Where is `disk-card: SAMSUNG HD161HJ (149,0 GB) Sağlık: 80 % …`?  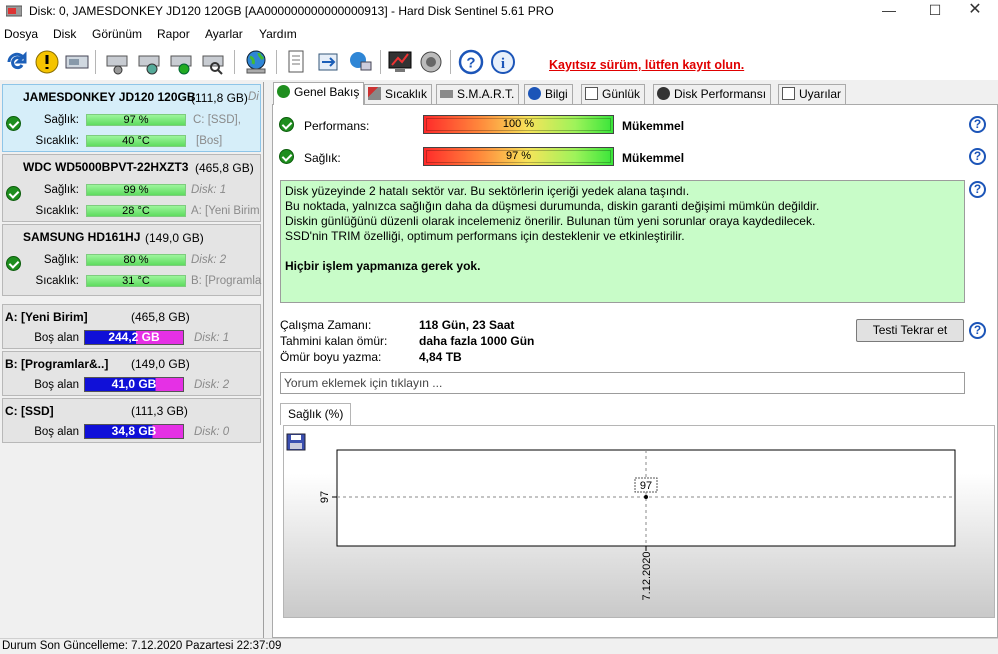
disk-card: SAMSUNG HD161HJ (149,0 GB) Sağlık: 80 % … is located at coordinates (131, 260).